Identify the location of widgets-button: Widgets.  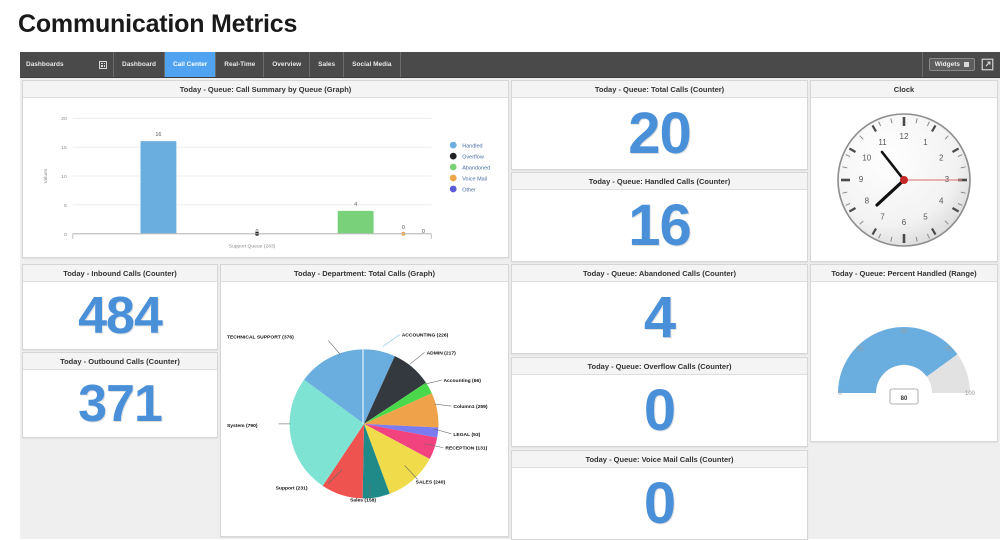
(951, 64).